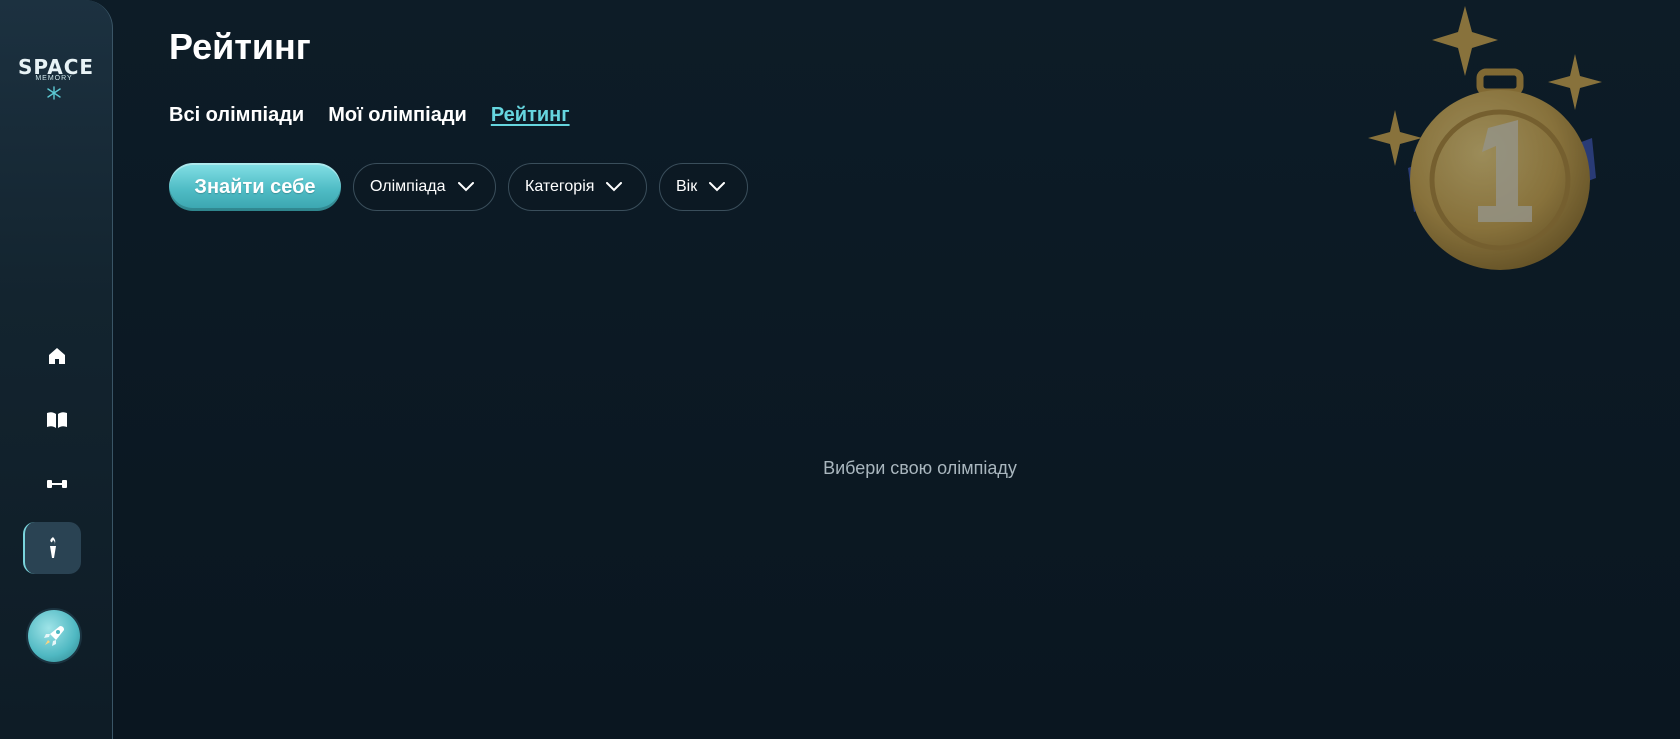  What do you see at coordinates (687, 186) in the screenshot?
I see `age-dropdown-label: Вік` at bounding box center [687, 186].